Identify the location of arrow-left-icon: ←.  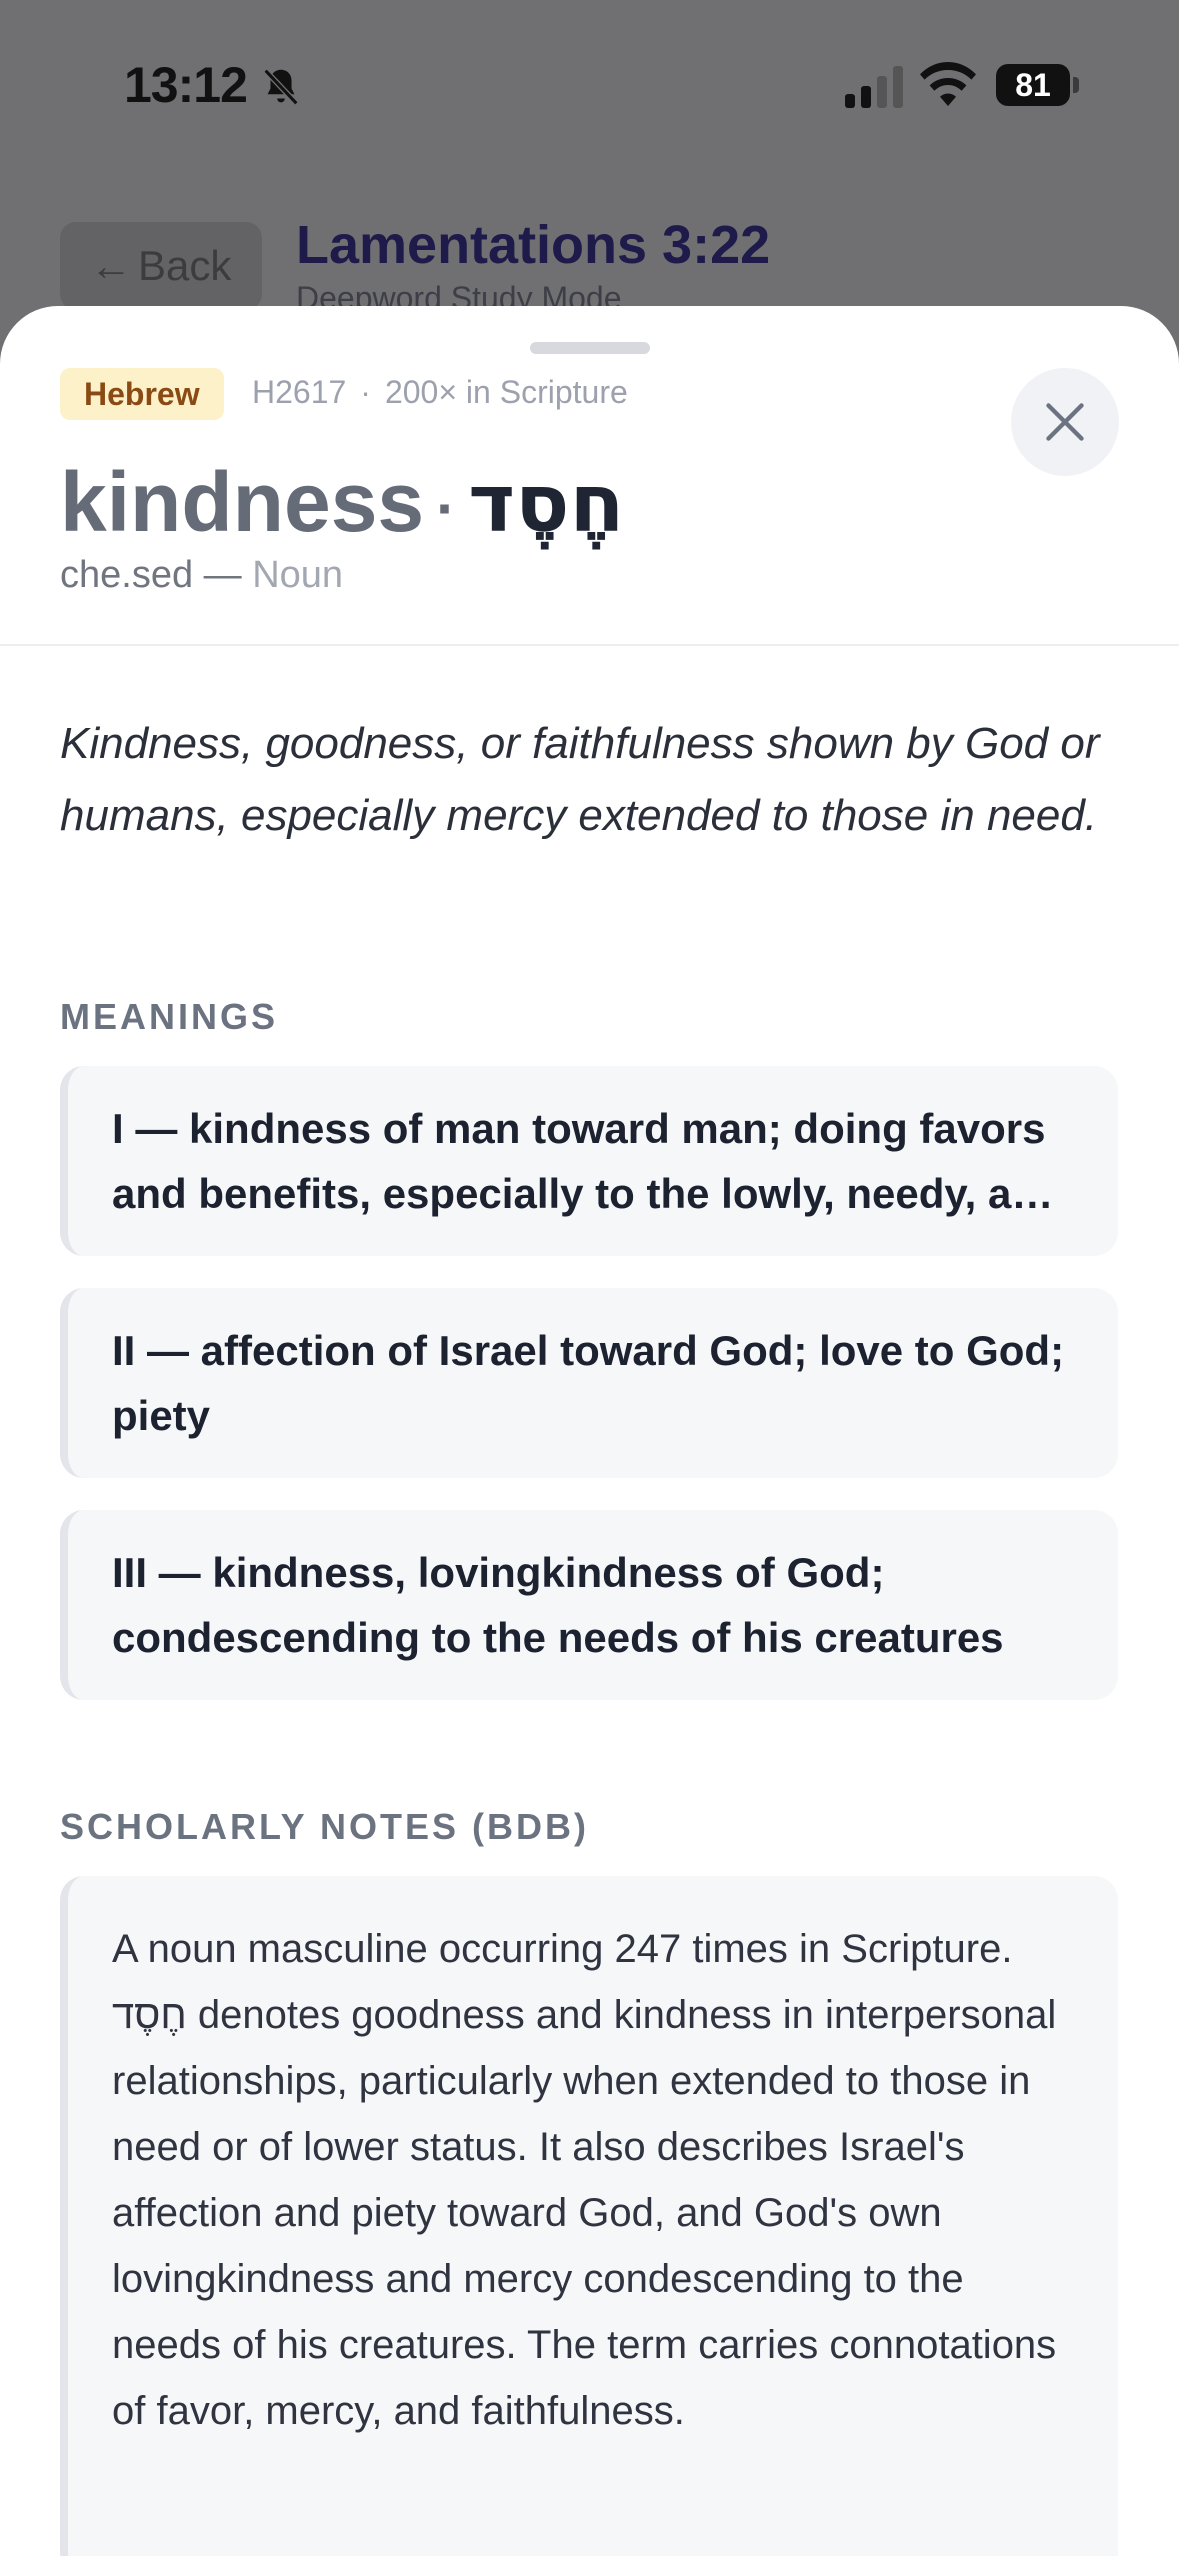
(111, 265).